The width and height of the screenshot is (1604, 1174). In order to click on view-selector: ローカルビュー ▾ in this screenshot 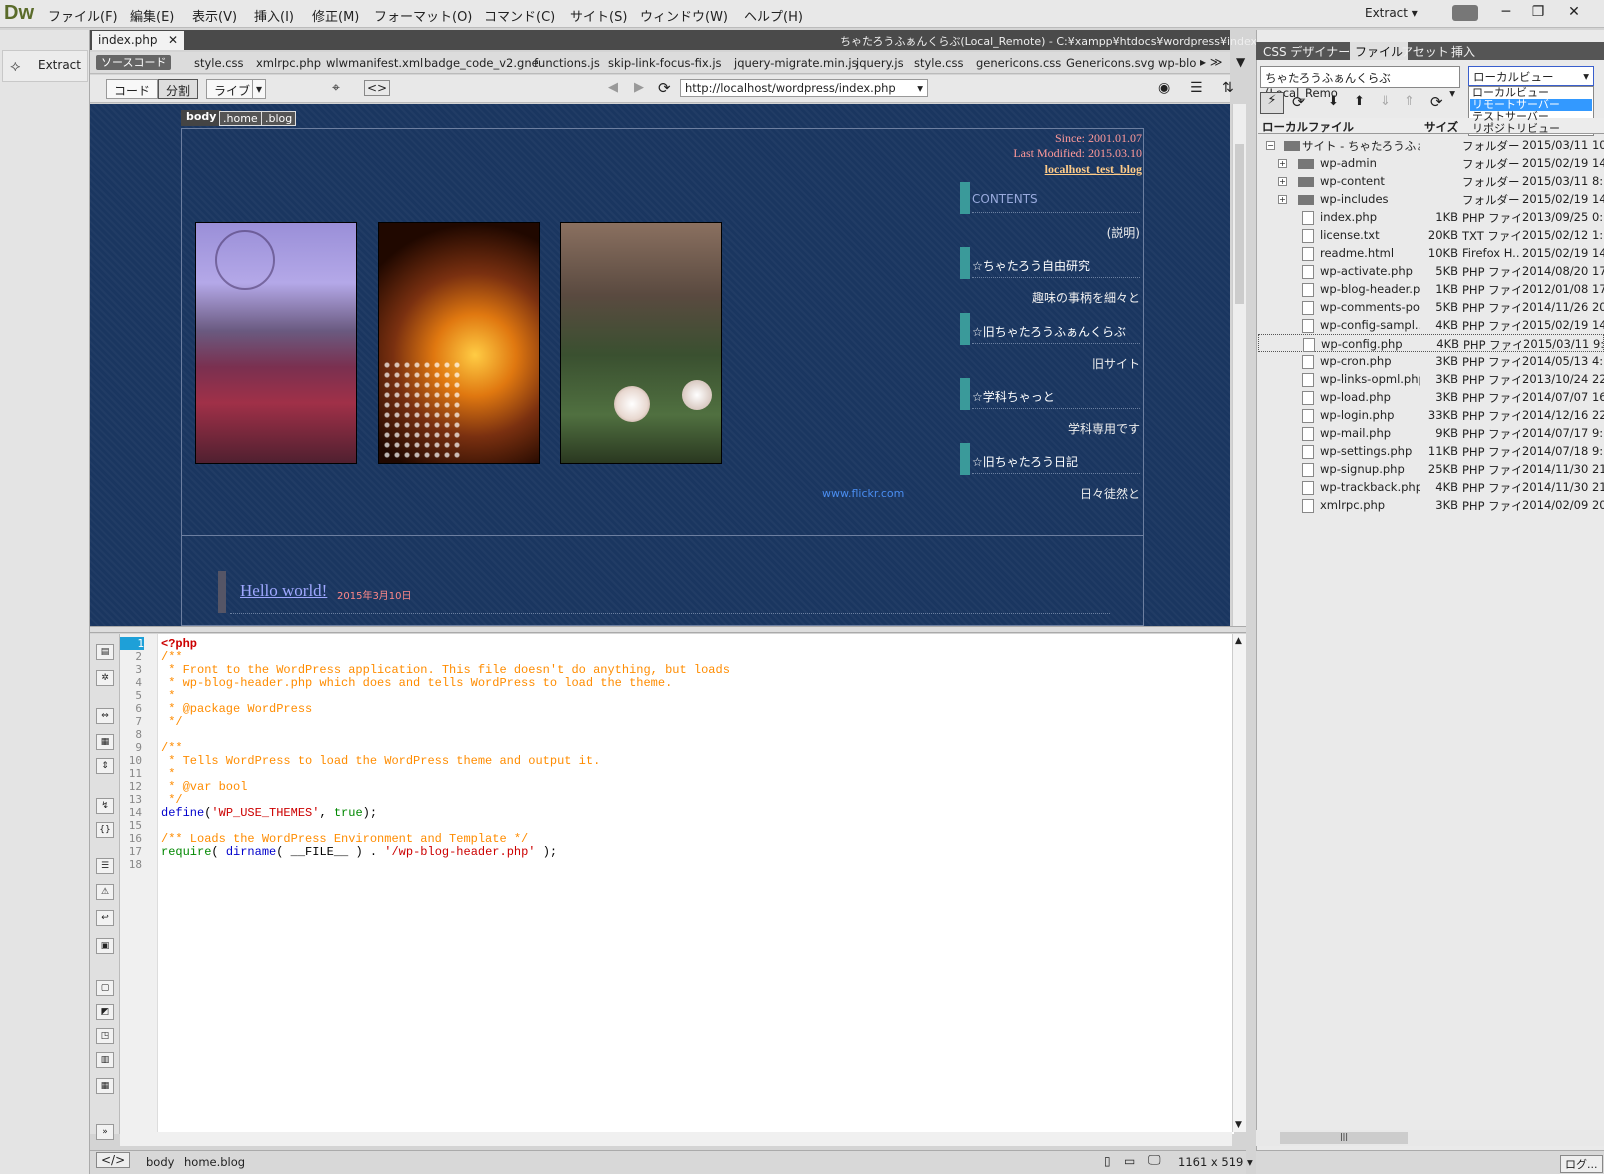, I will do `click(1531, 76)`.